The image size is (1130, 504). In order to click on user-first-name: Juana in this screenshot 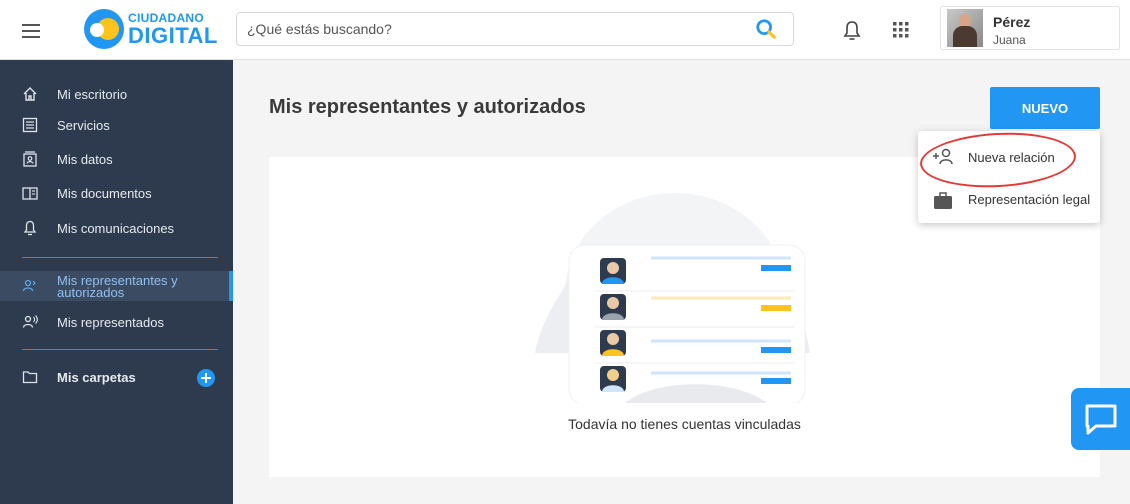, I will do `click(1009, 40)`.